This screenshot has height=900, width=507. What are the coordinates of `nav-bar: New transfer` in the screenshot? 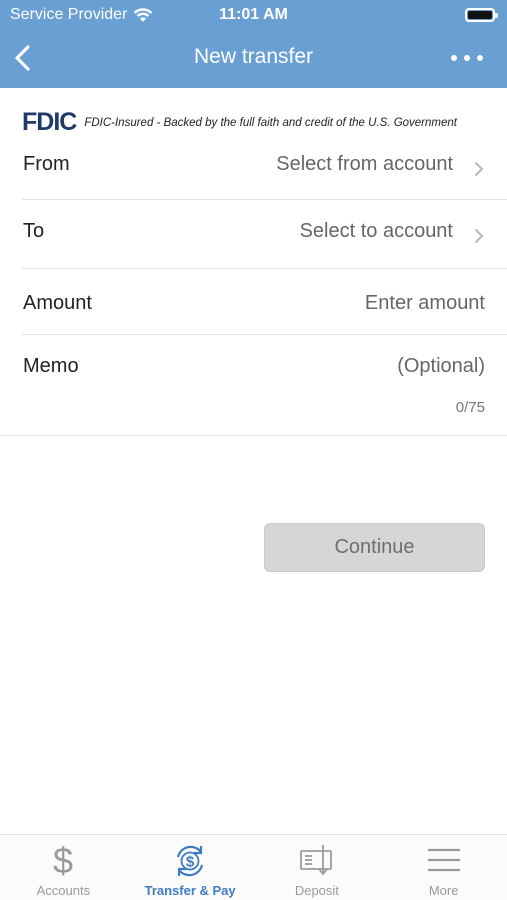 It's located at (253, 59).